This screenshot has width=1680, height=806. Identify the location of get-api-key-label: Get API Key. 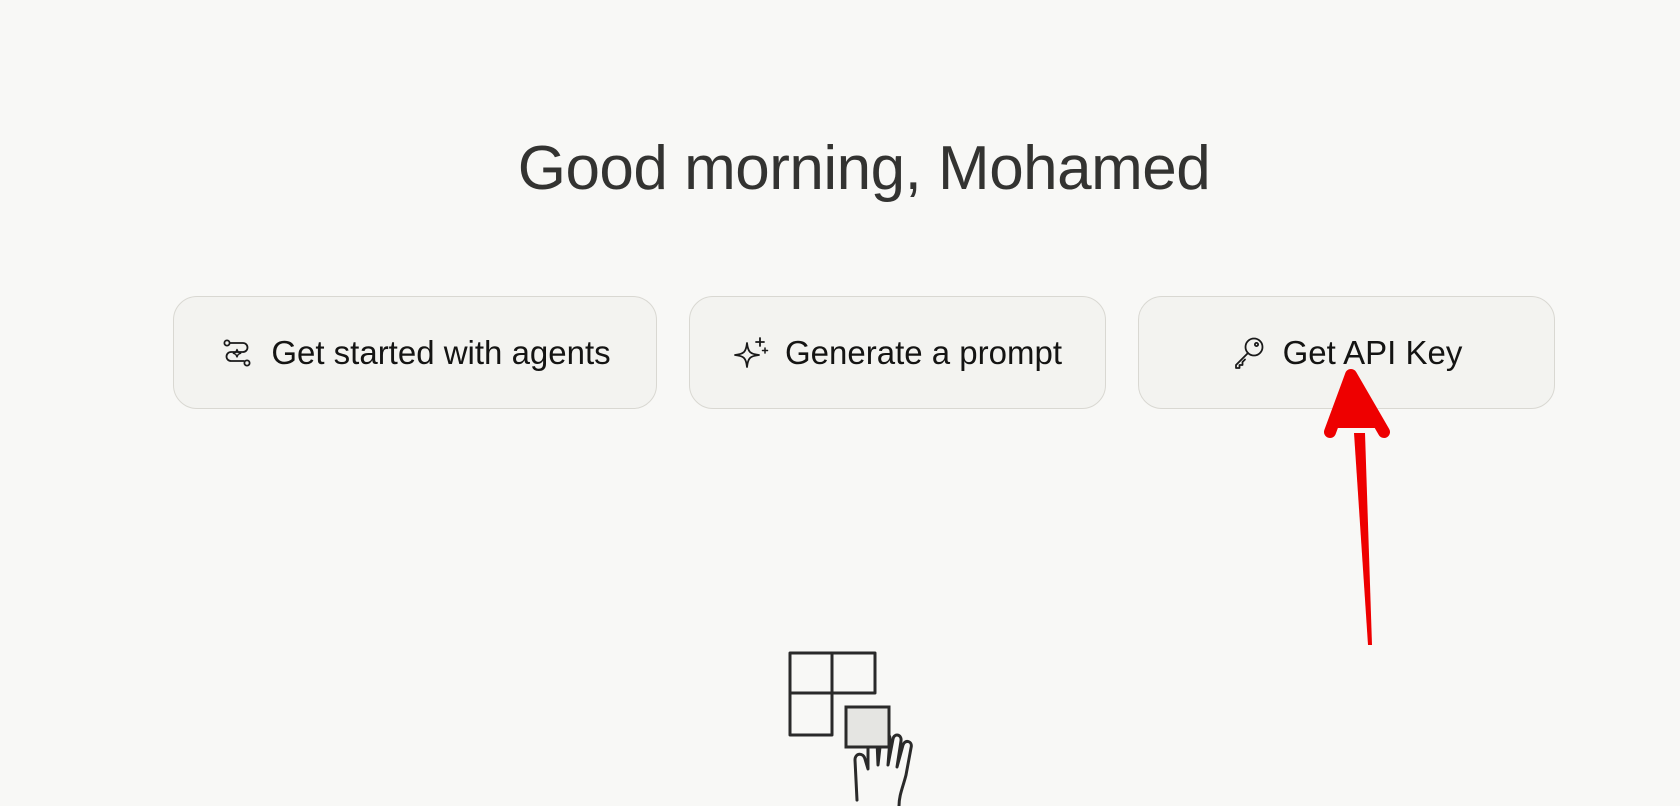
(1372, 352).